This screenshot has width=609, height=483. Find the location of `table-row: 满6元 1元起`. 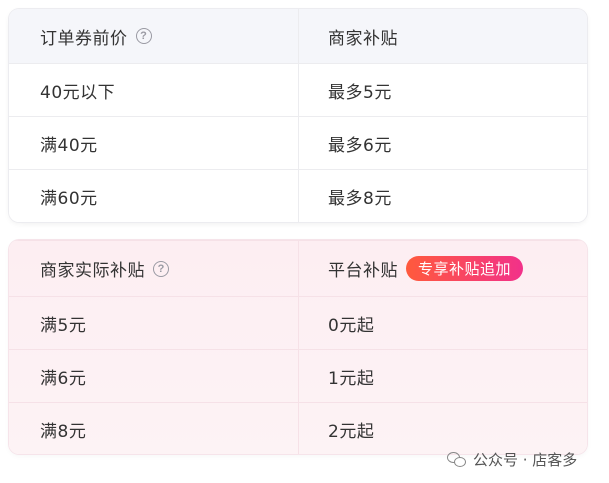

table-row: 满6元 1元起 is located at coordinates (298, 375).